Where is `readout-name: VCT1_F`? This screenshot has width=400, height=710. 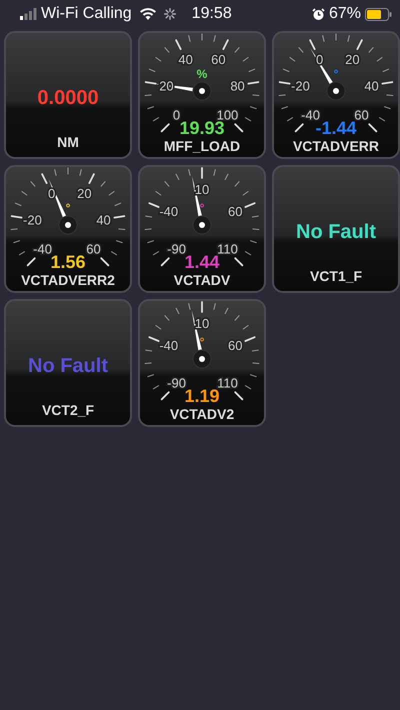
readout-name: VCT1_F is located at coordinates (336, 276).